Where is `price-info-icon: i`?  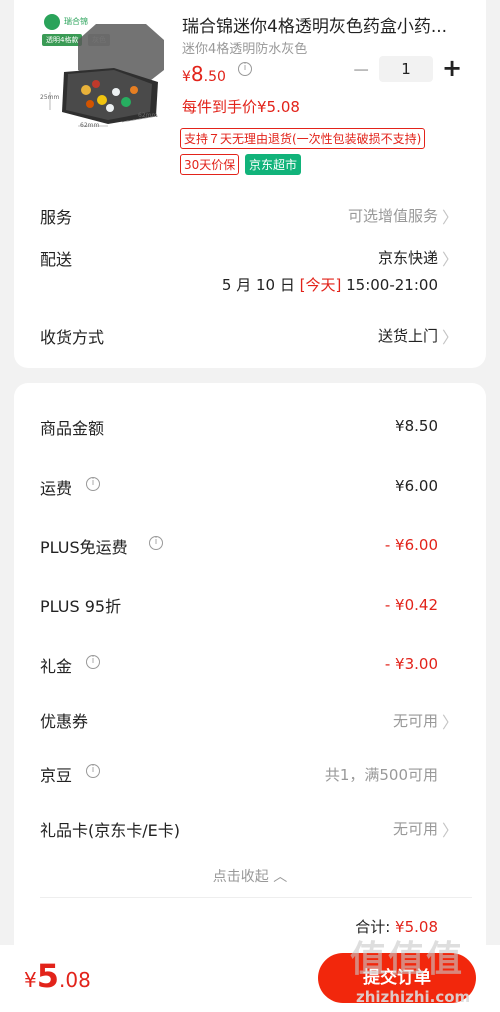 price-info-icon: i is located at coordinates (245, 69).